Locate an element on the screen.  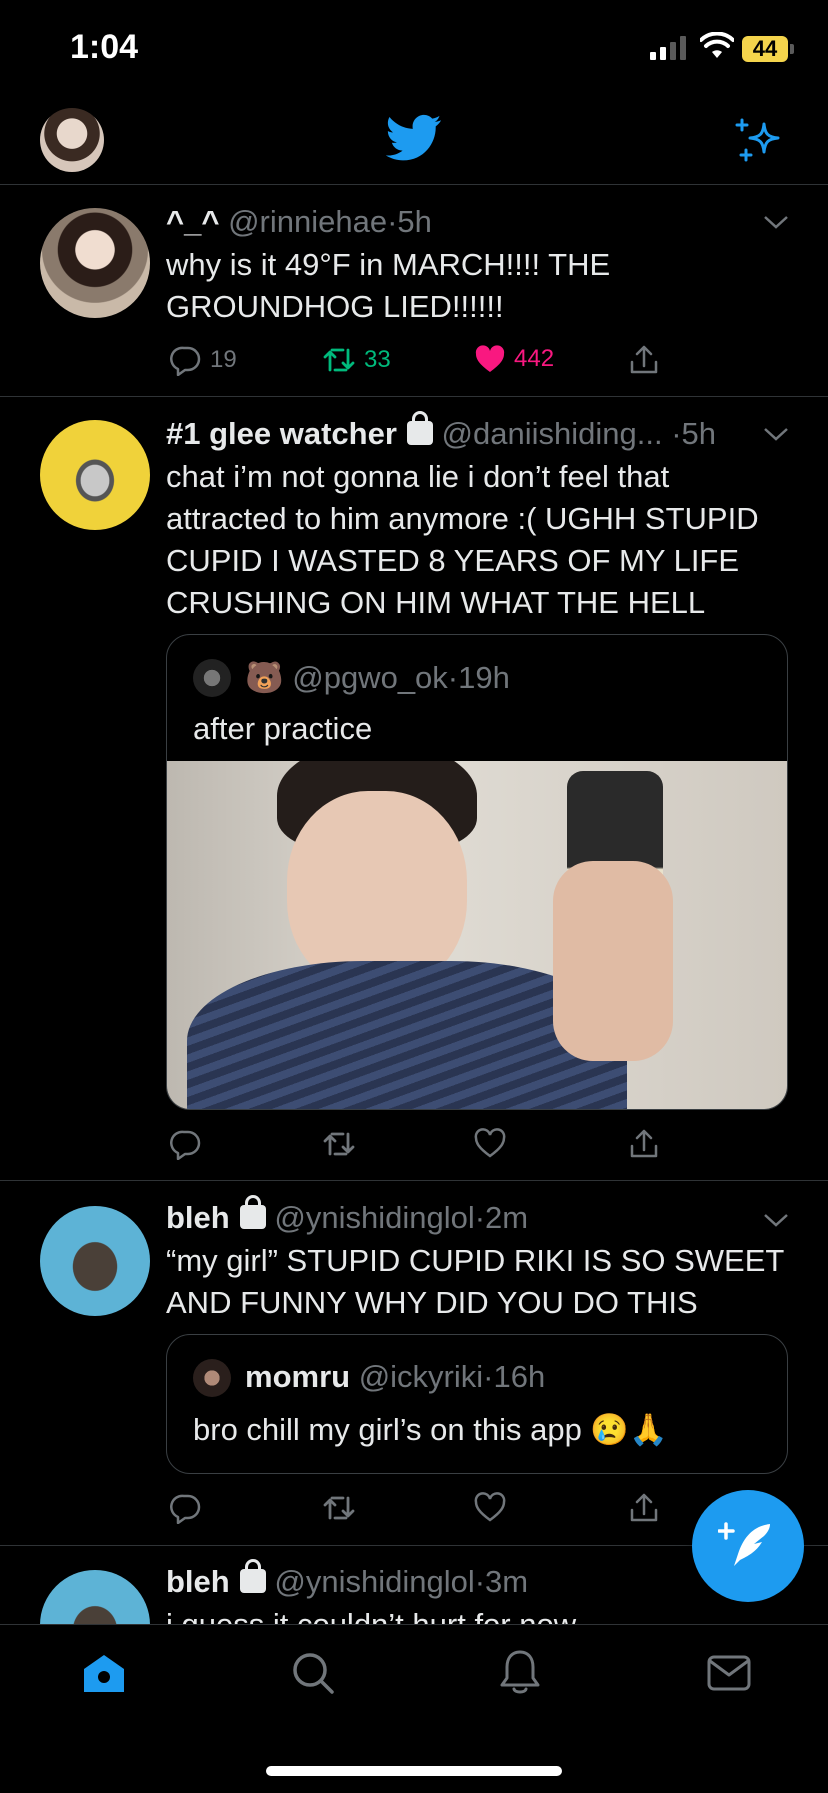
quoted-name-emoji: 🐻 is located at coordinates (264, 677).